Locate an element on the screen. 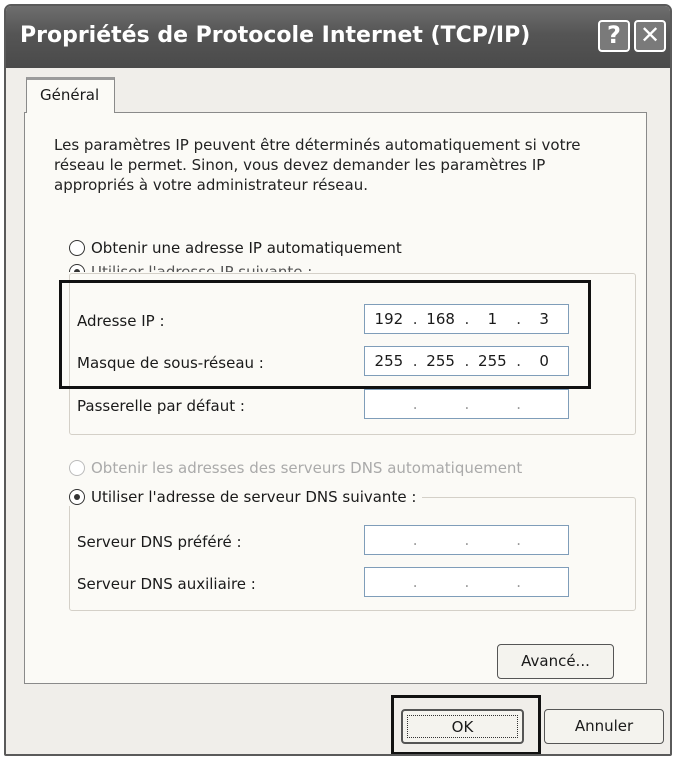 This screenshot has width=678, height=765. help-button: ? is located at coordinates (614, 36).